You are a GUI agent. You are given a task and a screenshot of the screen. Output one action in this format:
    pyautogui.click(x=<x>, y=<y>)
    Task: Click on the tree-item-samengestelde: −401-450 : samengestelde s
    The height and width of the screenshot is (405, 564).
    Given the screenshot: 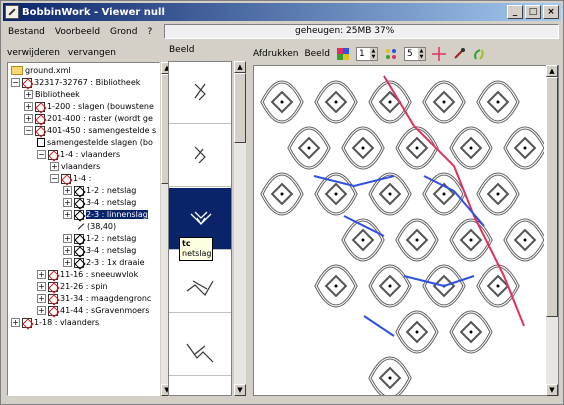 What is the action you would take?
    pyautogui.click(x=90, y=131)
    